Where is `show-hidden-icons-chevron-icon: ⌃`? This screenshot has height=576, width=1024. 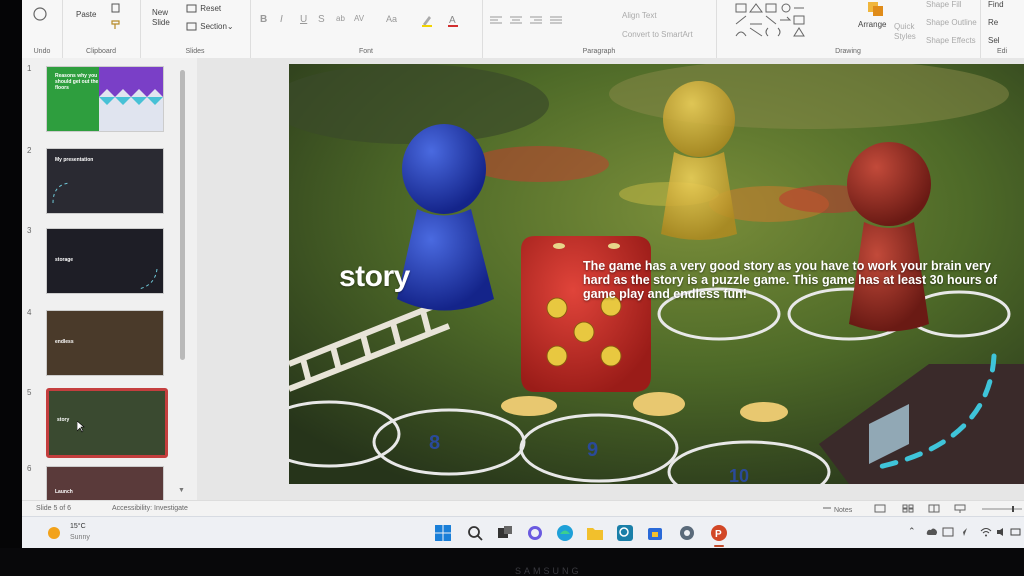
show-hidden-icons-chevron-icon: ⌃ is located at coordinates (912, 531).